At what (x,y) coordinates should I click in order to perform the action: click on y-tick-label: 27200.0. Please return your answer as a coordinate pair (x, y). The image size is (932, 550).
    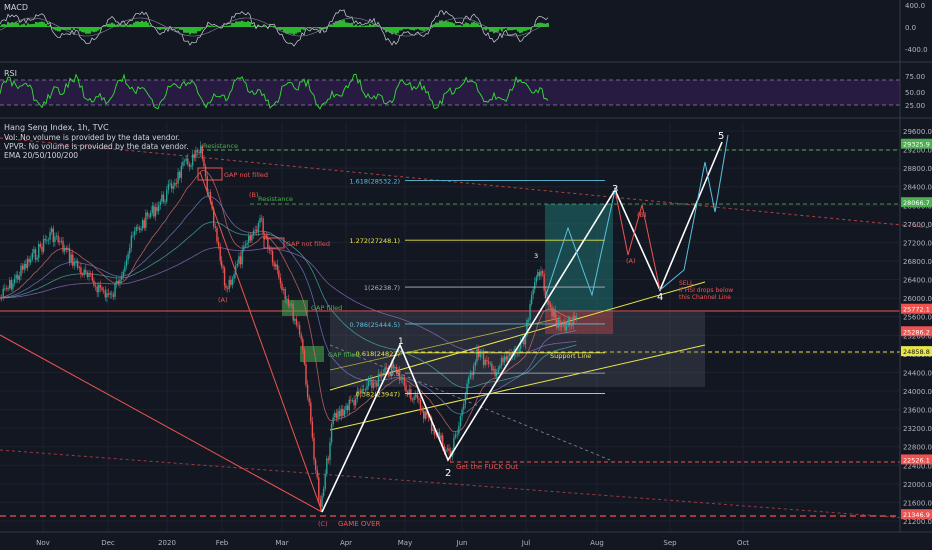
    Looking at the image, I should click on (917, 243).